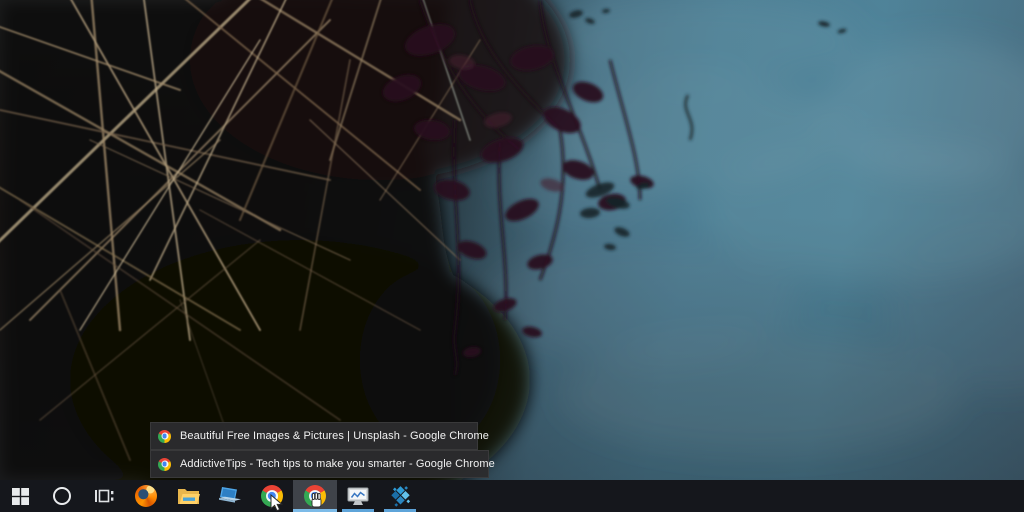 The image size is (1024, 512). I want to click on monitor-chart-icon, so click(358, 496).